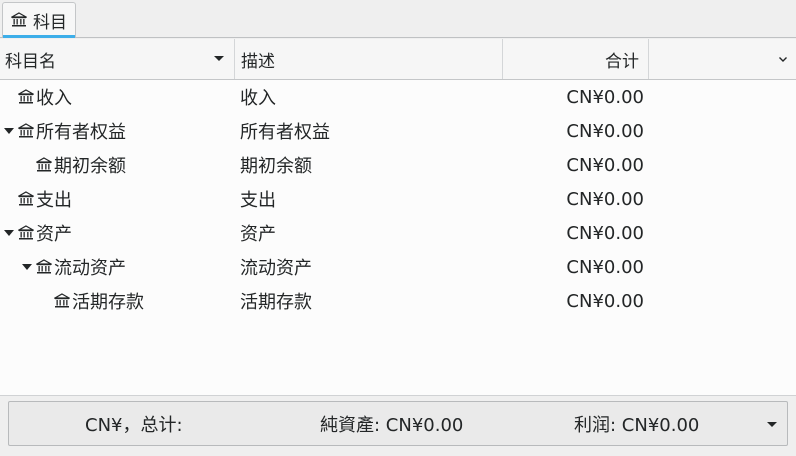 The image size is (796, 456). What do you see at coordinates (258, 61) in the screenshot?
I see `column-header-description-label: 描述` at bounding box center [258, 61].